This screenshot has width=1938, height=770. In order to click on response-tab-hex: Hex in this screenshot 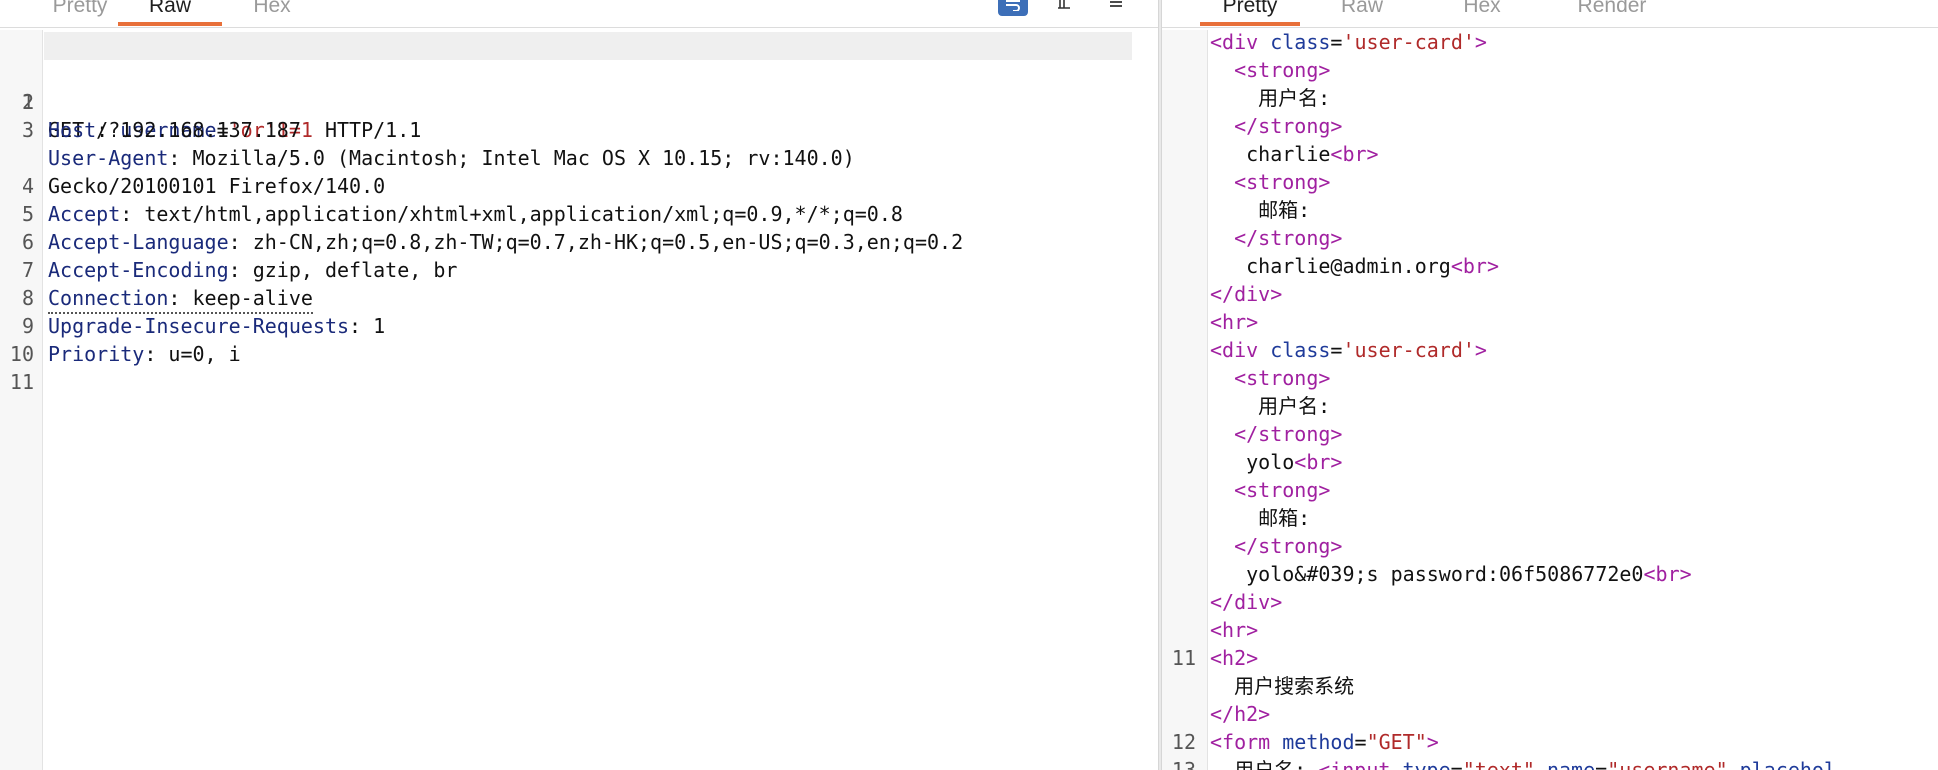, I will do `click(1482, 13)`.